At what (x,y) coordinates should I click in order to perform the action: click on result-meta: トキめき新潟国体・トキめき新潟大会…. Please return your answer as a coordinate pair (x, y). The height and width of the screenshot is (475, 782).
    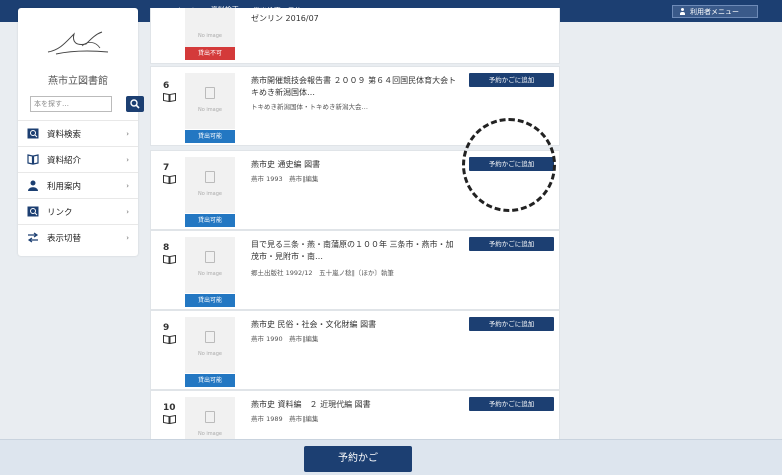
    Looking at the image, I should click on (309, 107).